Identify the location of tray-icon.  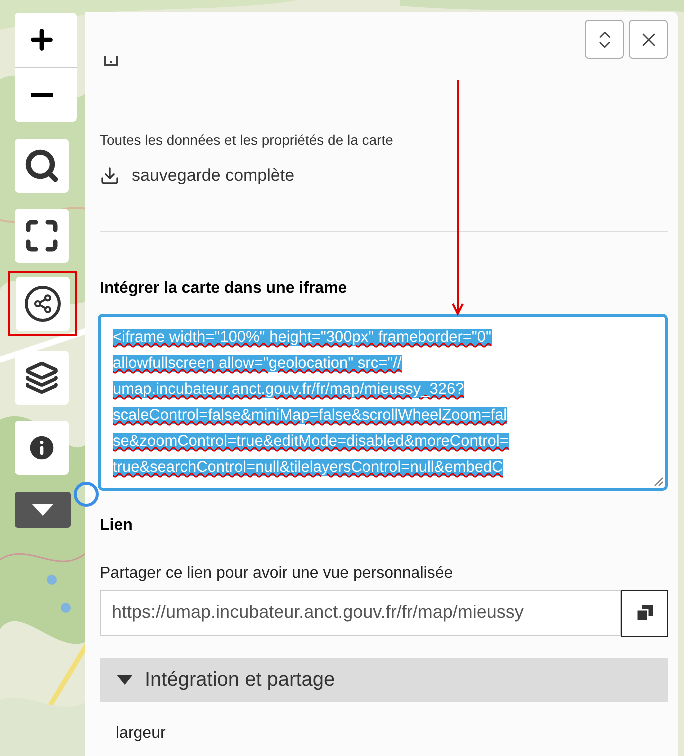
(111, 61).